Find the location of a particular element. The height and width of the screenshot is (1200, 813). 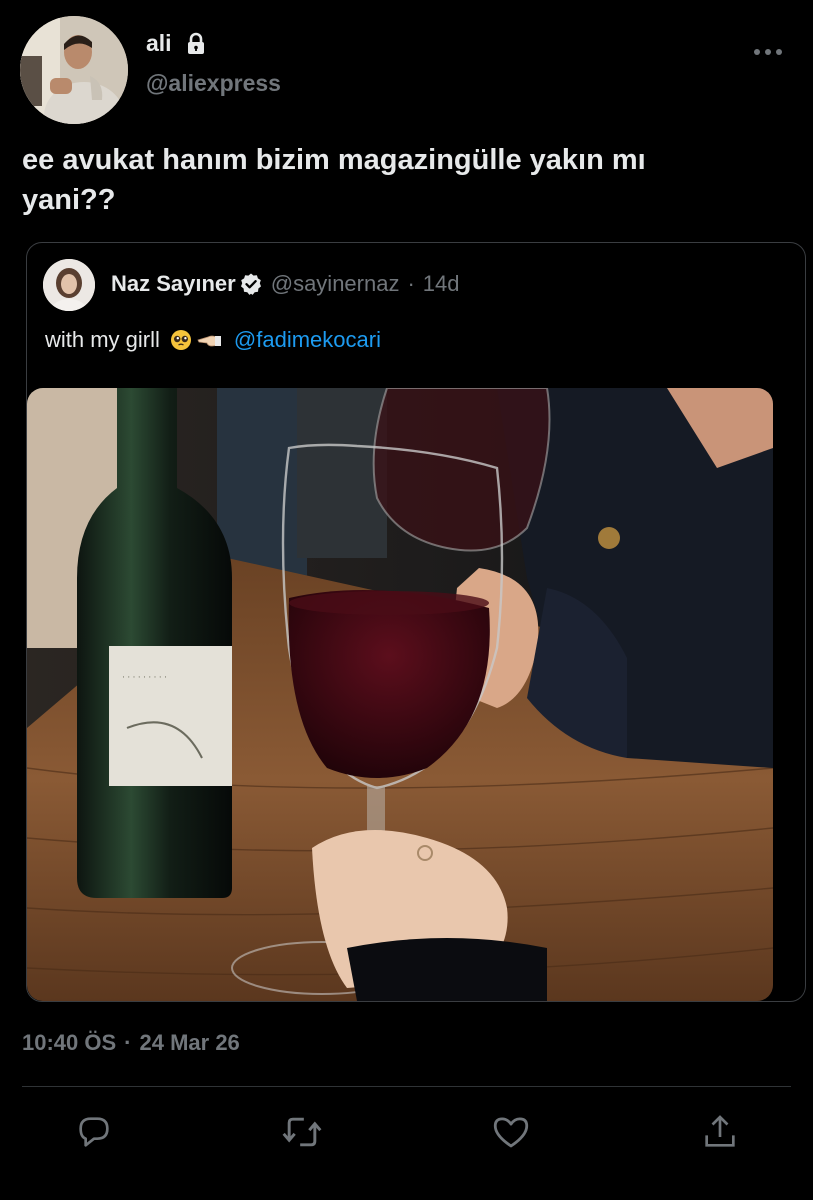

more-options-icon is located at coordinates (768, 52).